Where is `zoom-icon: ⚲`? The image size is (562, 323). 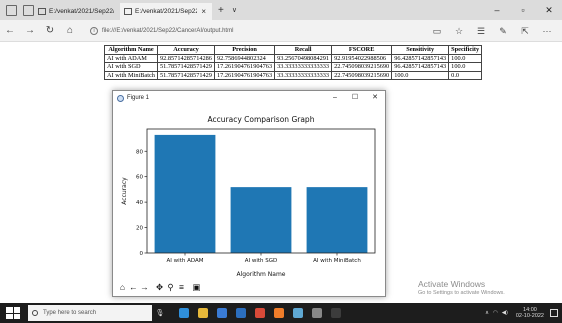
zoom-icon: ⚲ is located at coordinates (170, 287).